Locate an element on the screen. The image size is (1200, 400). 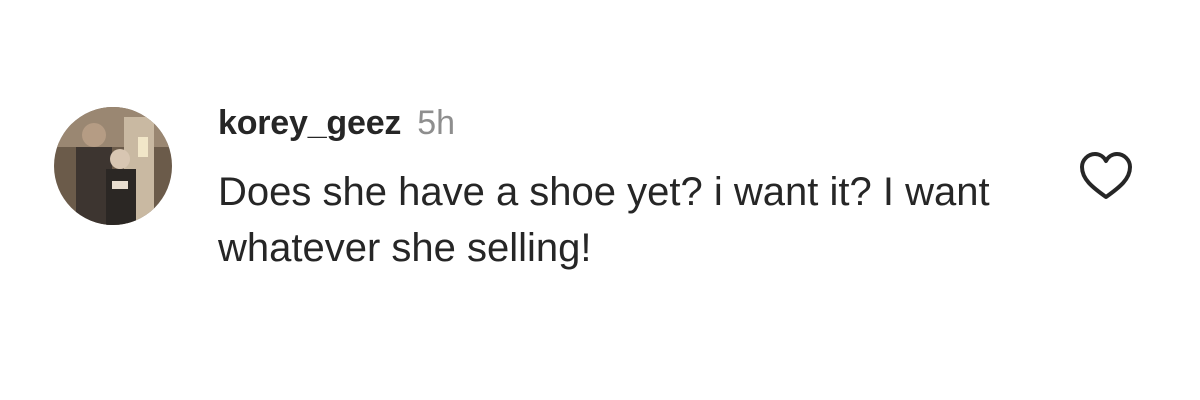
like-button is located at coordinates (1106, 176).